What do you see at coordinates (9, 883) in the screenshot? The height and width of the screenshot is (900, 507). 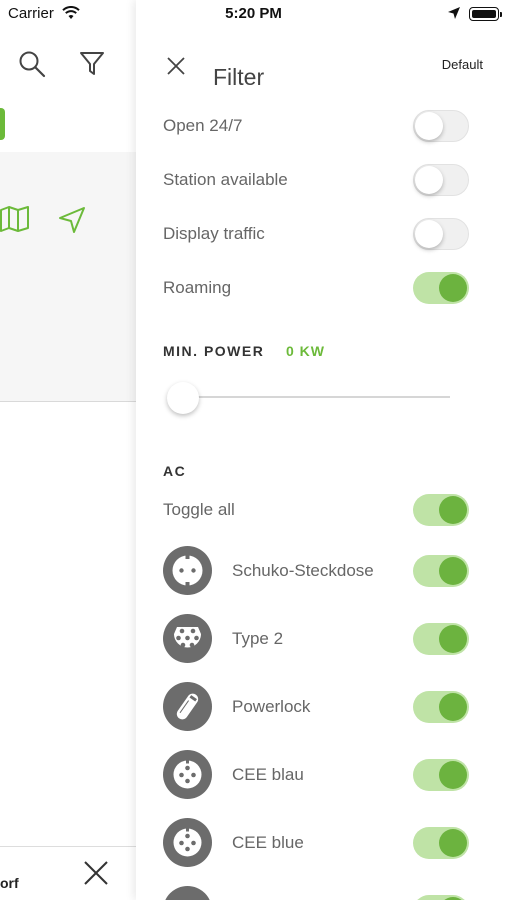 I see `bottom-card-text: orf` at bounding box center [9, 883].